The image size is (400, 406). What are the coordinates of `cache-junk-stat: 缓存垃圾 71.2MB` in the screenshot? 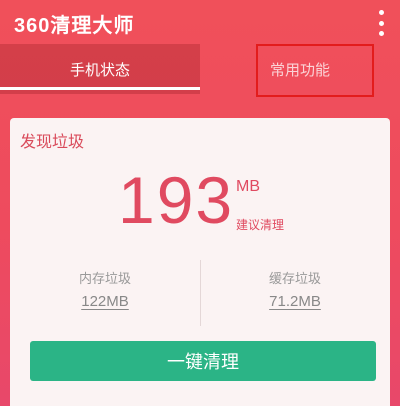 It's located at (295, 289).